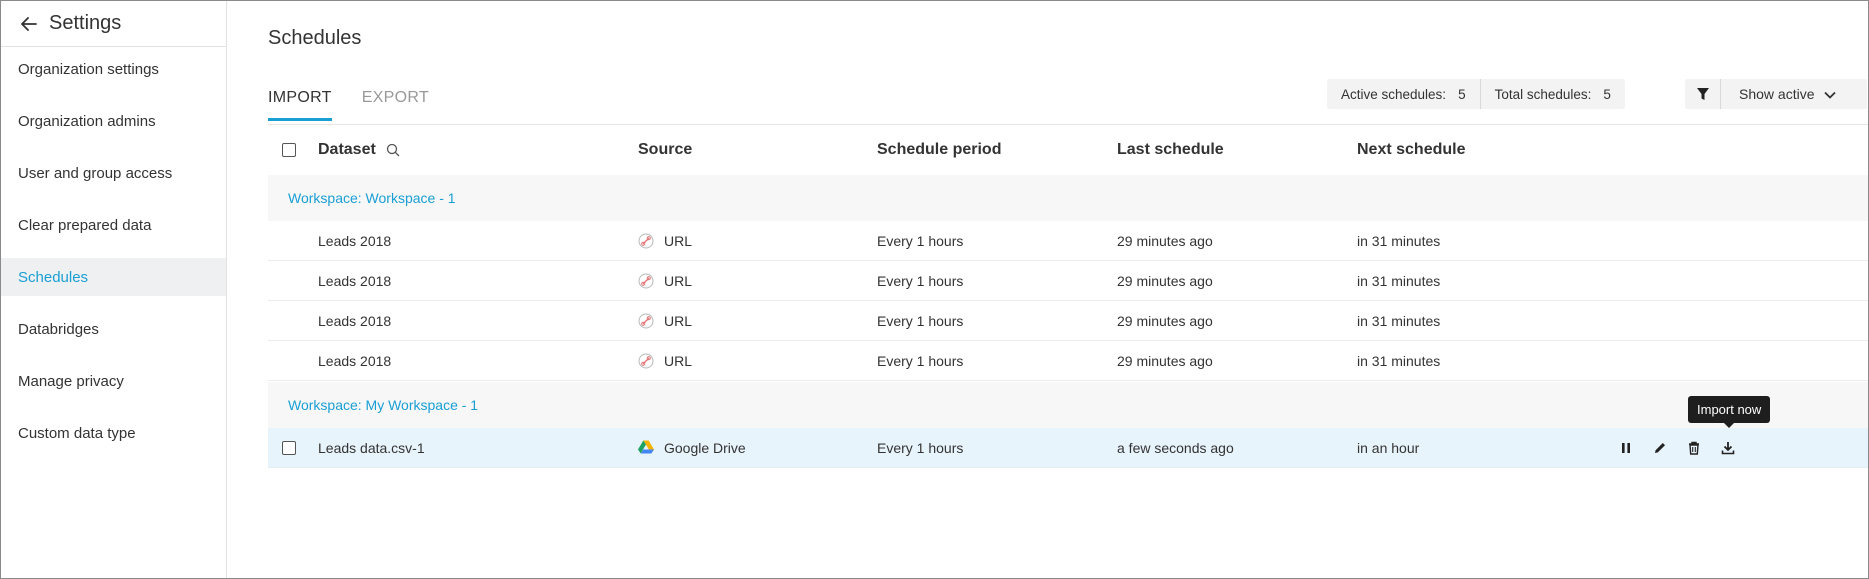  I want to click on period-column-header: Schedule period, so click(939, 149).